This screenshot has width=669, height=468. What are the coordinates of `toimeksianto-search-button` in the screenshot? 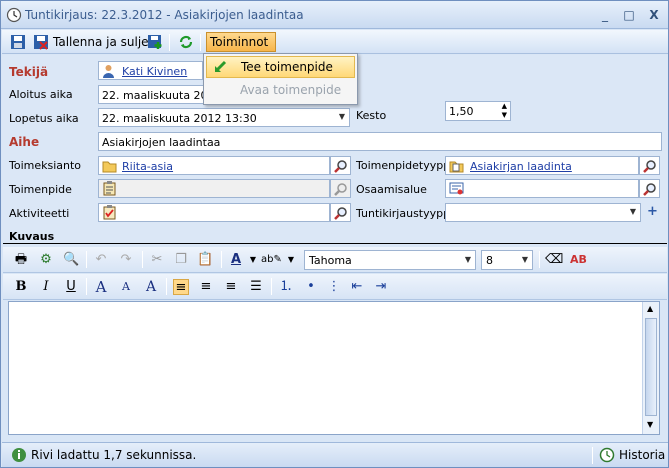 It's located at (340, 165).